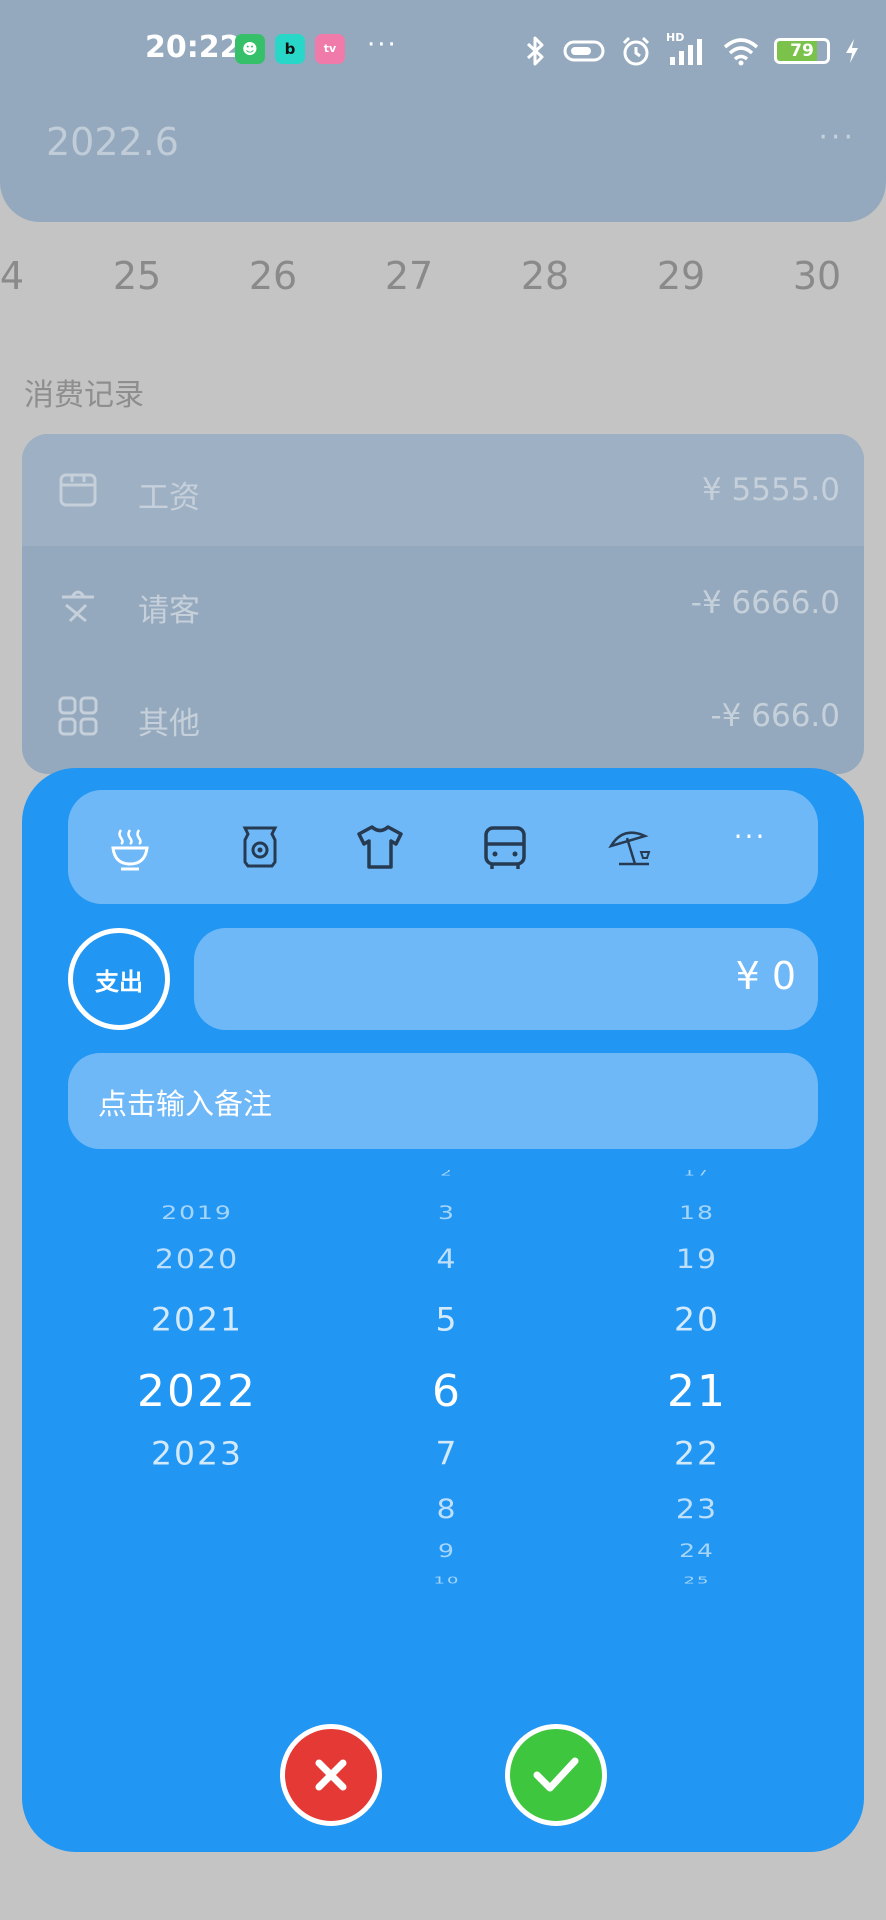  What do you see at coordinates (765, 603) in the screenshot?
I see `record-amount: -¥ 6666.0` at bounding box center [765, 603].